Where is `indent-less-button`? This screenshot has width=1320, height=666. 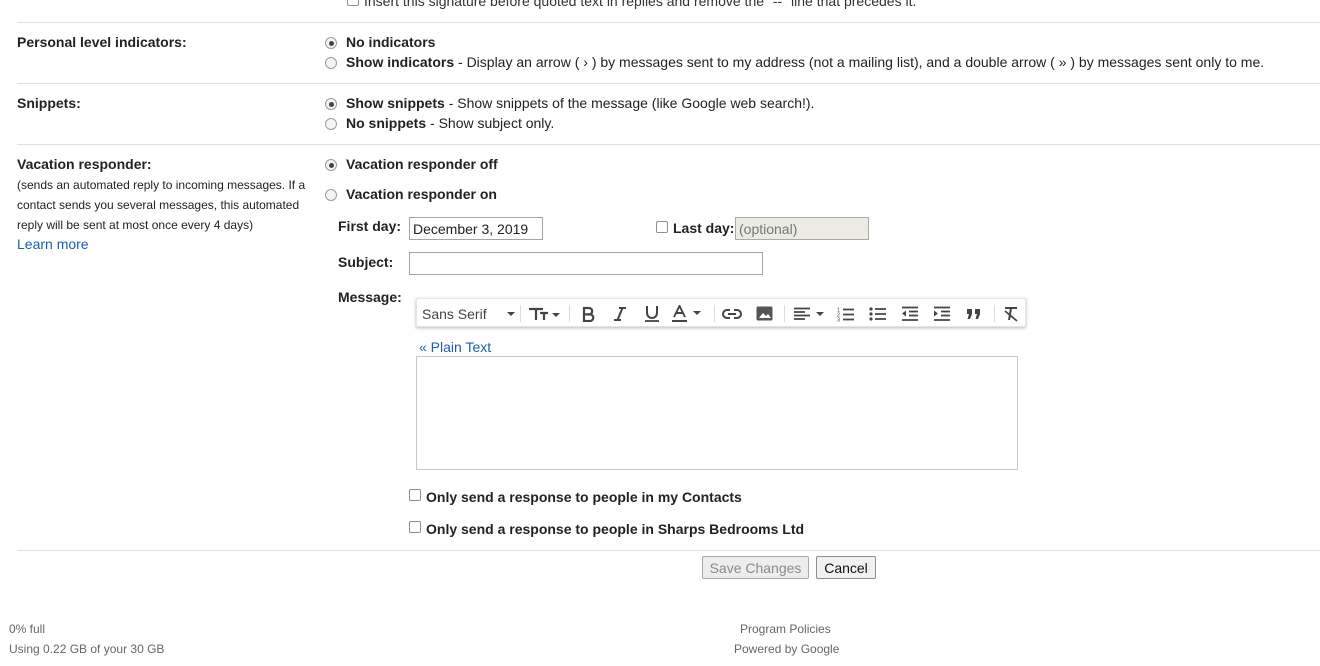
indent-less-button is located at coordinates (910, 313).